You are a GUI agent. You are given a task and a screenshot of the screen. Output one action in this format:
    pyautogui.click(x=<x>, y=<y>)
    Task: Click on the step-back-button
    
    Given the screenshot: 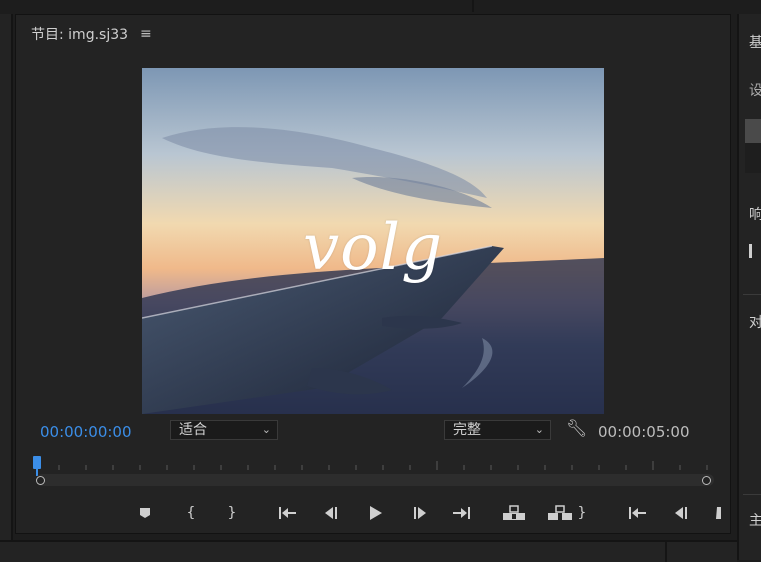 What is the action you would take?
    pyautogui.click(x=331, y=513)
    